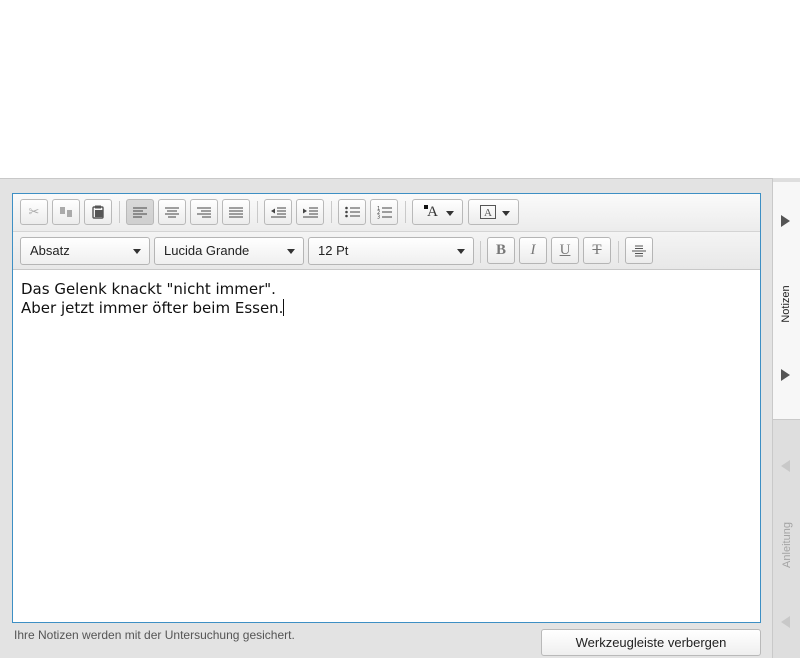  Describe the element at coordinates (431, 212) in the screenshot. I see `text-color-icon: A` at that location.